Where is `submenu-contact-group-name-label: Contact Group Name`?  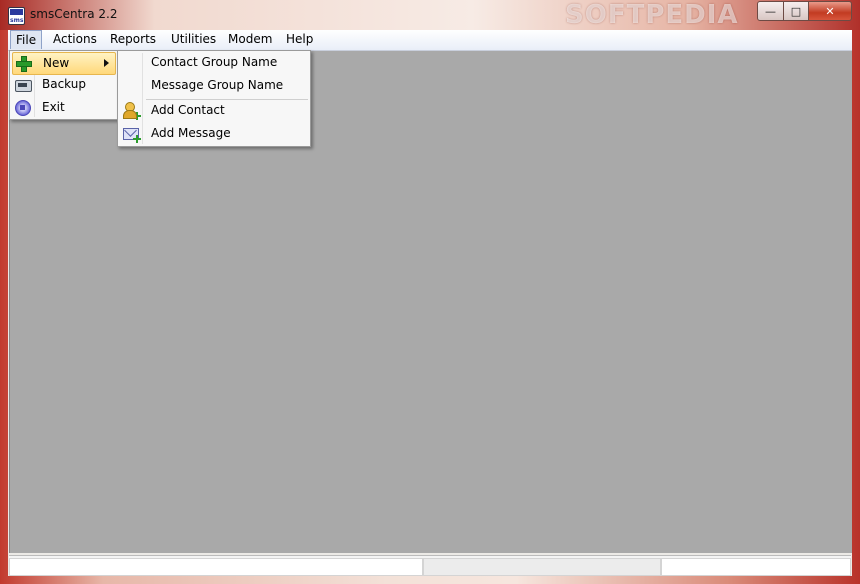 submenu-contact-group-name-label: Contact Group Name is located at coordinates (214, 62).